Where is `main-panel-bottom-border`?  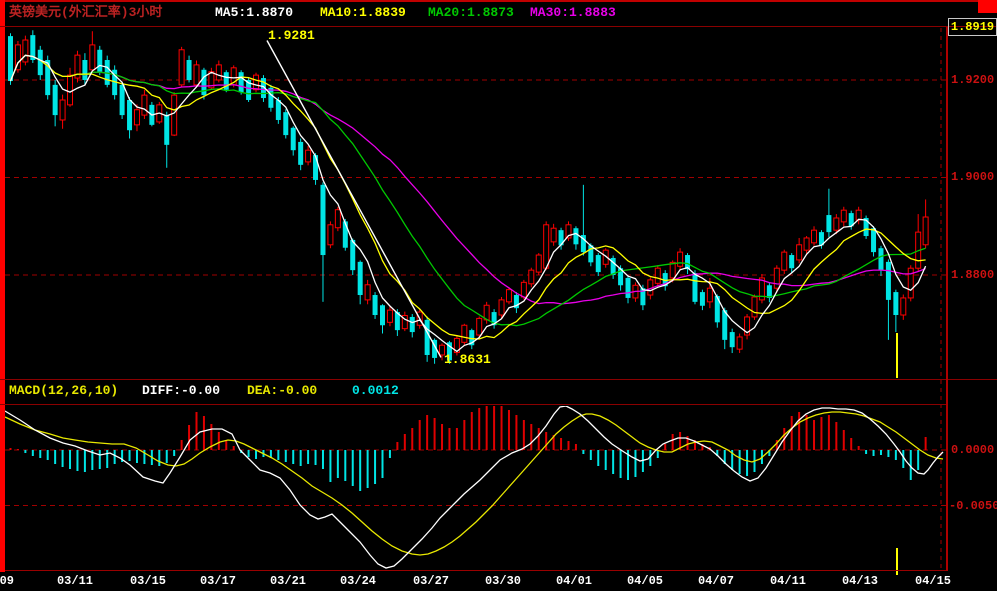
main-panel-bottom-border is located at coordinates (498, 379).